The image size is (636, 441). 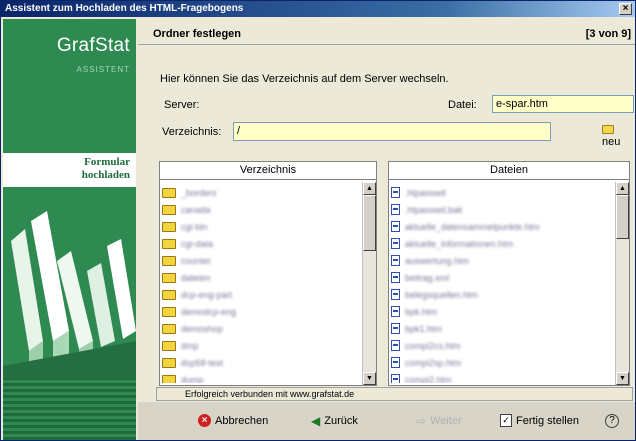 What do you see at coordinates (261, 260) in the screenshot?
I see `list-item: counter` at bounding box center [261, 260].